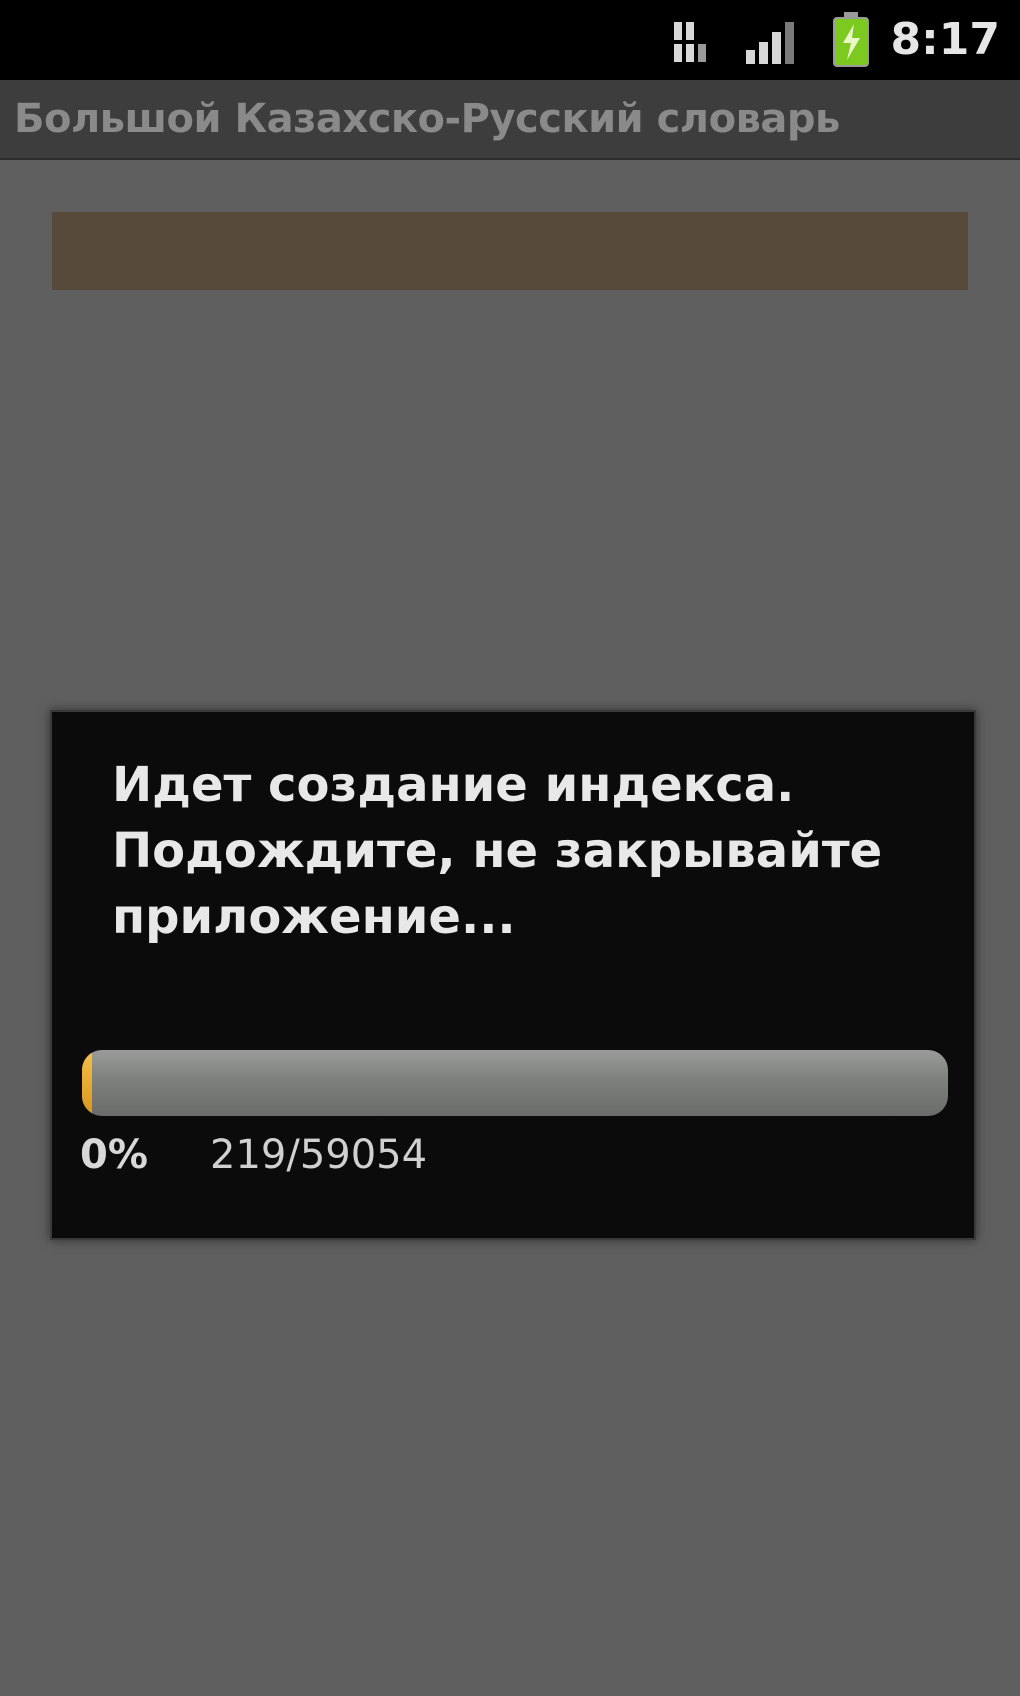  What do you see at coordinates (510, 251) in the screenshot?
I see `banner-area` at bounding box center [510, 251].